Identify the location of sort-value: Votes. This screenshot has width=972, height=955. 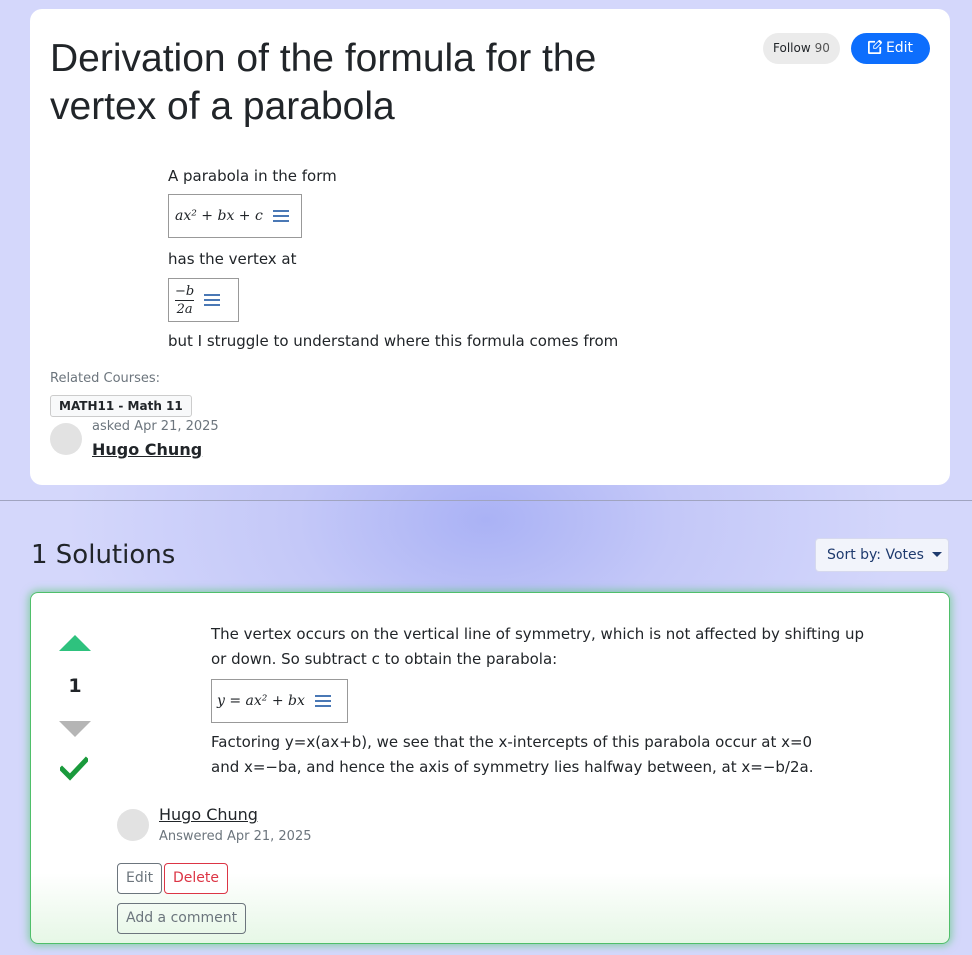
(904, 555).